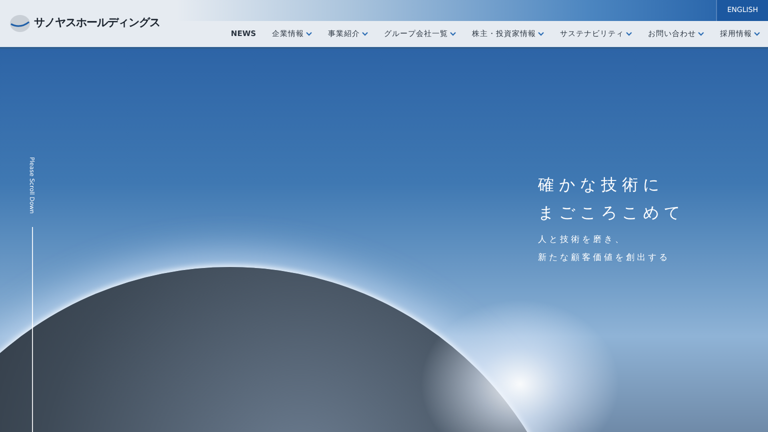 The height and width of the screenshot is (432, 768). What do you see at coordinates (611, 213) in the screenshot?
I see `headline-line: まごころこめて` at bounding box center [611, 213].